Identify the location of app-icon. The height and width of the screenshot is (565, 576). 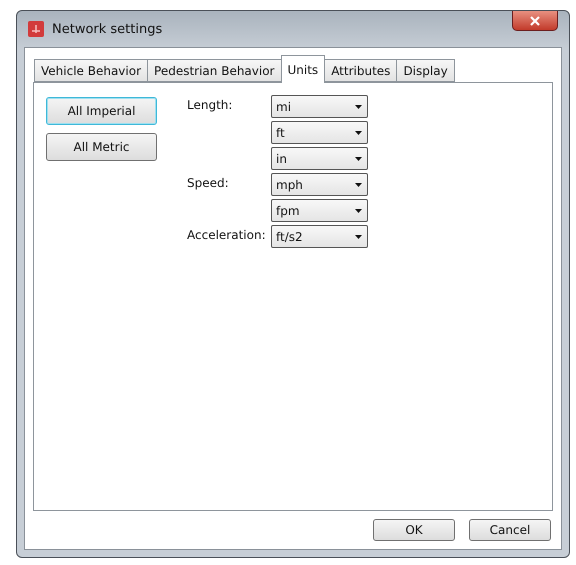
(36, 29).